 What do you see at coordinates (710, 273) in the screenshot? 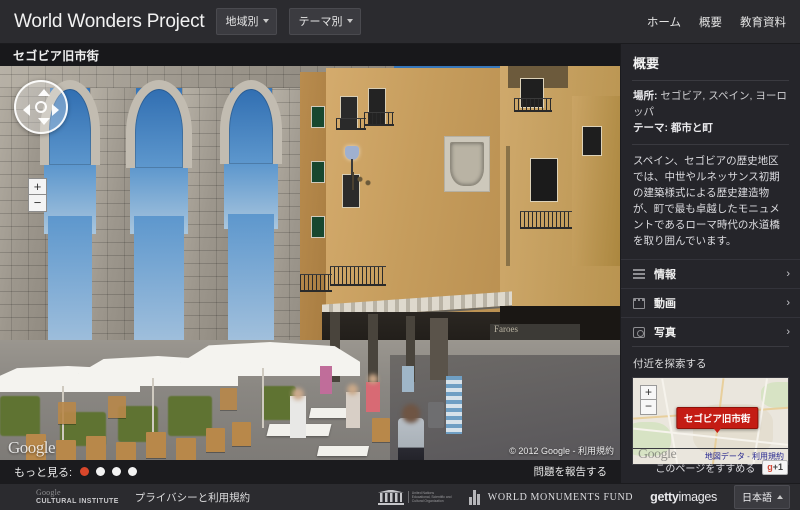
I see `sidebar-item-info: 情報 ›` at bounding box center [710, 273].